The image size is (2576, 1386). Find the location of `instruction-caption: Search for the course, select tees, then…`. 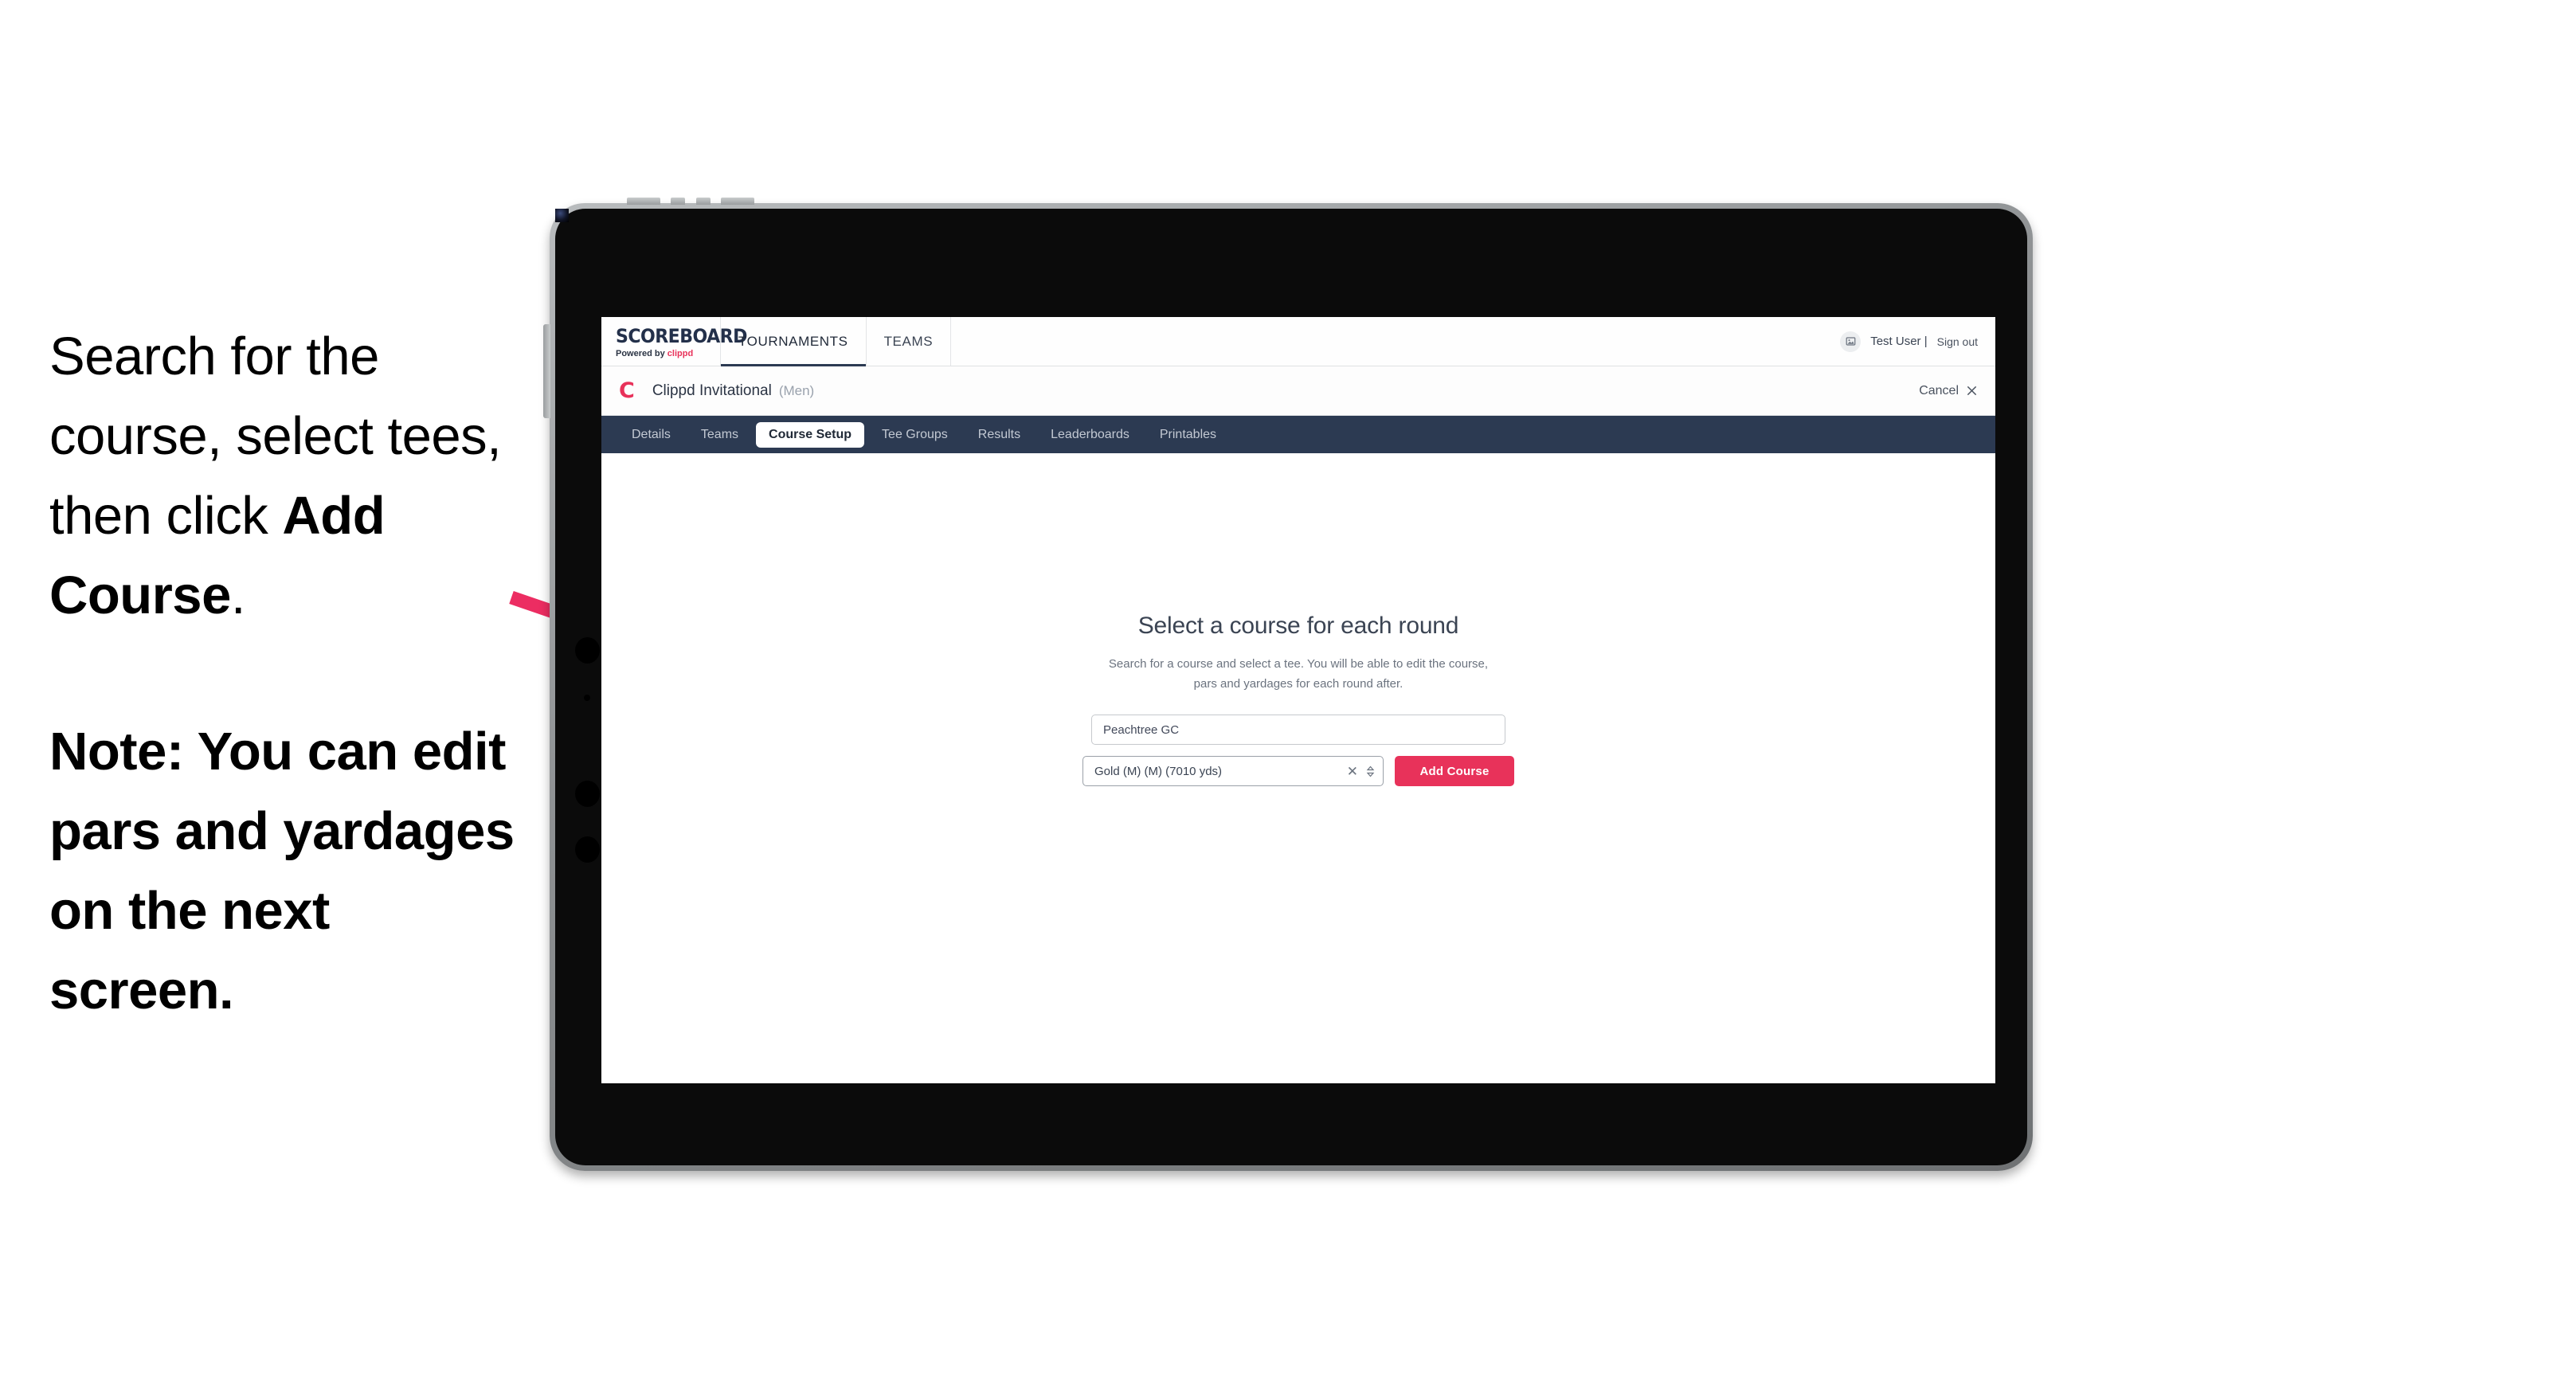

instruction-caption: Search for the course, select tees, then… is located at coordinates (288, 674).